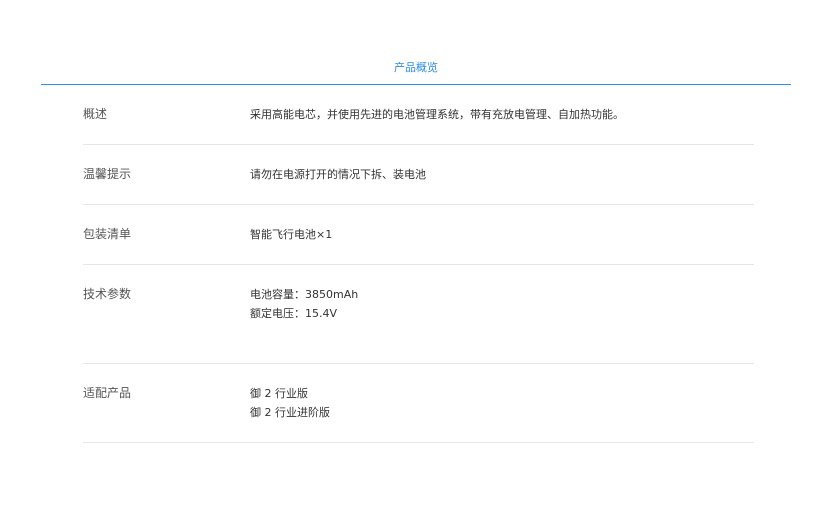  I want to click on spec-row-tips: 温馨提示 请勿在电源打开的情况下拆、装电池, so click(418, 175).